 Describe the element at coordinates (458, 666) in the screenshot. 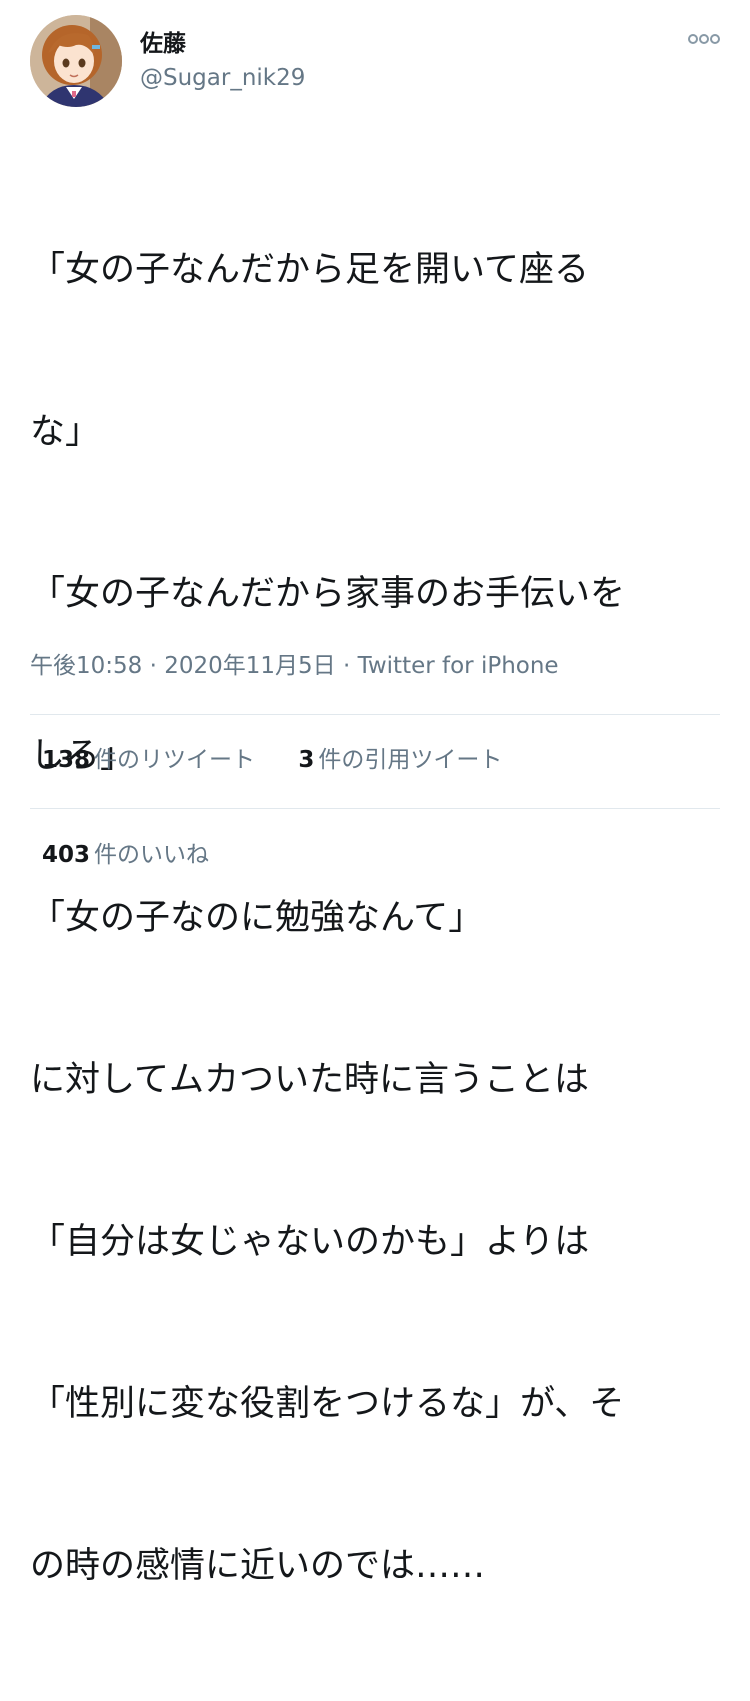

I see `tweet-source-link: Twitter for iPhone` at that location.